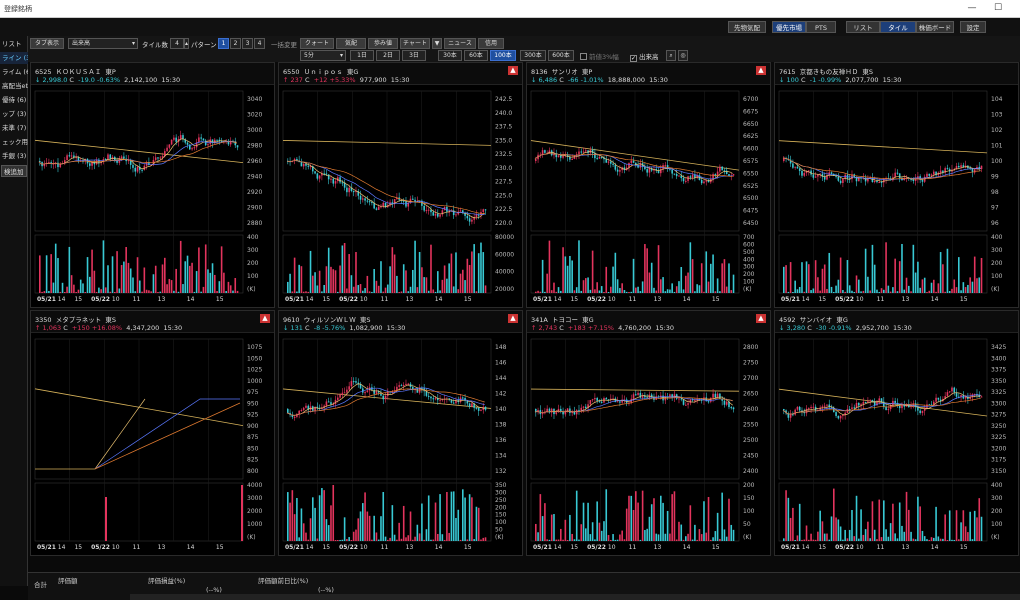 This screenshot has width=1020, height=600. What do you see at coordinates (47, 43) in the screenshot?
I see `tab-display-button: タブ表示` at bounding box center [47, 43].